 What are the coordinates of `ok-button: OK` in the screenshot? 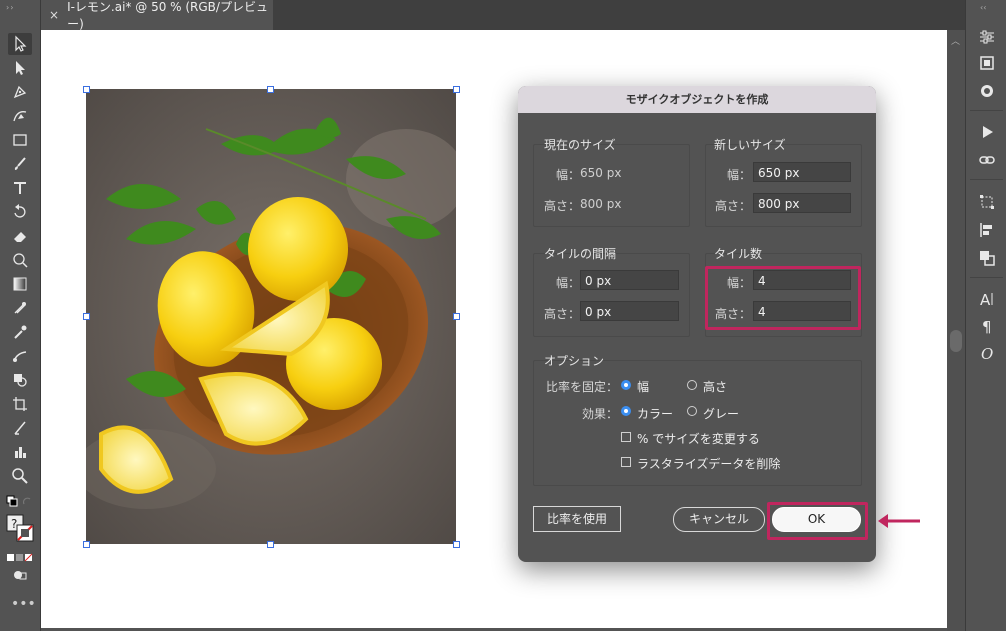 It's located at (816, 519).